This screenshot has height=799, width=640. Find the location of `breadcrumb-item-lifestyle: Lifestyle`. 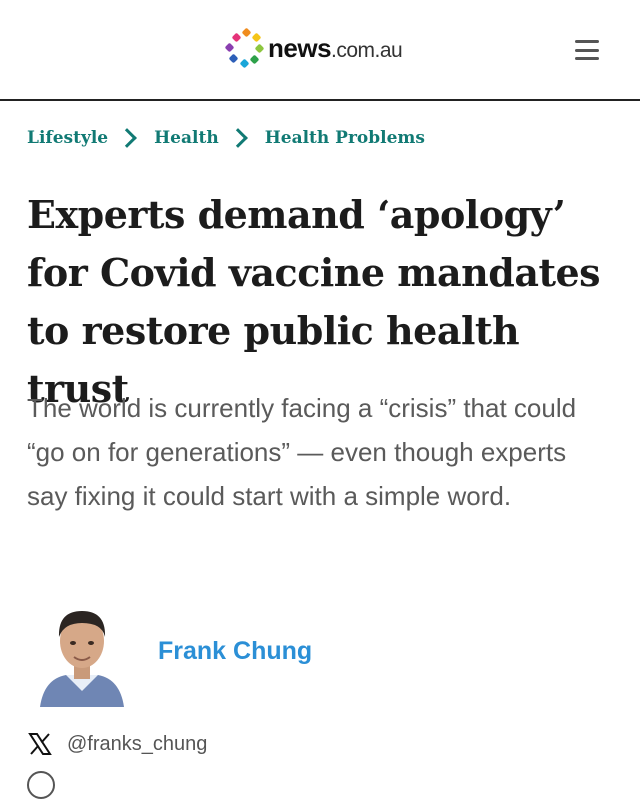

breadcrumb-item-lifestyle: Lifestyle is located at coordinates (67, 138).